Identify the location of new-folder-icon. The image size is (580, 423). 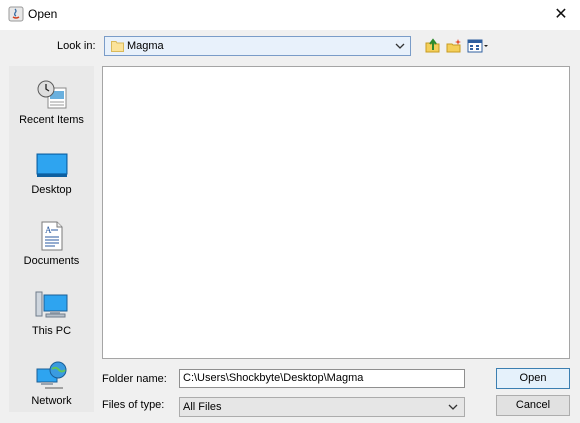
(453, 46).